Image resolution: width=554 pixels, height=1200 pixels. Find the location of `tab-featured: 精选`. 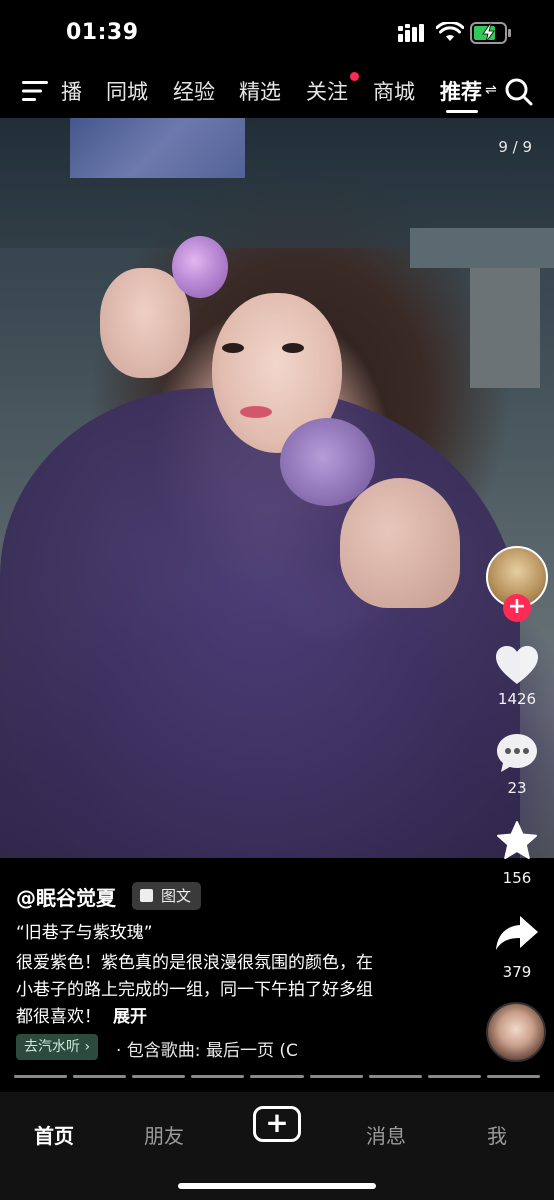

tab-featured: 精选 is located at coordinates (260, 91).